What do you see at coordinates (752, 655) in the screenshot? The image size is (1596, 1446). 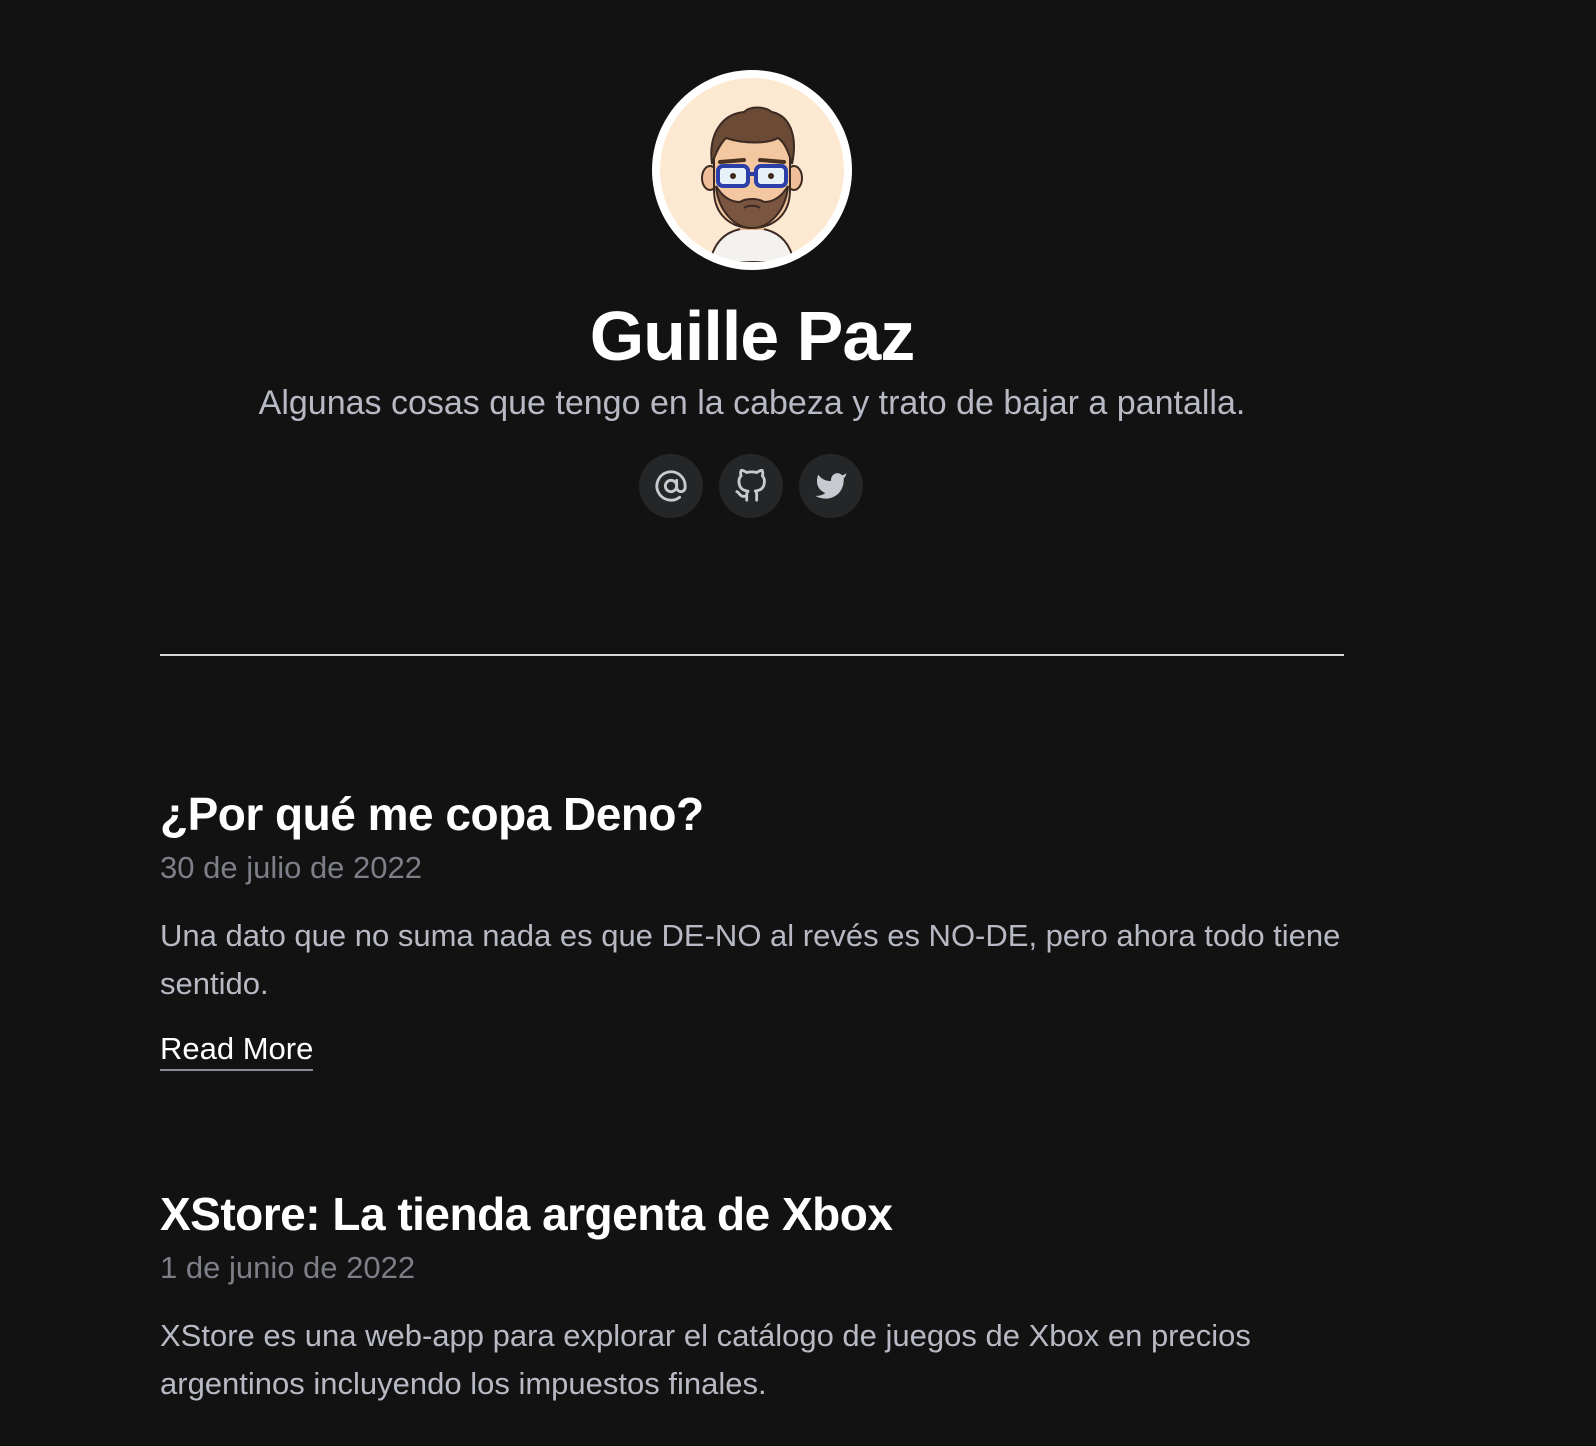 I see `header-divider` at bounding box center [752, 655].